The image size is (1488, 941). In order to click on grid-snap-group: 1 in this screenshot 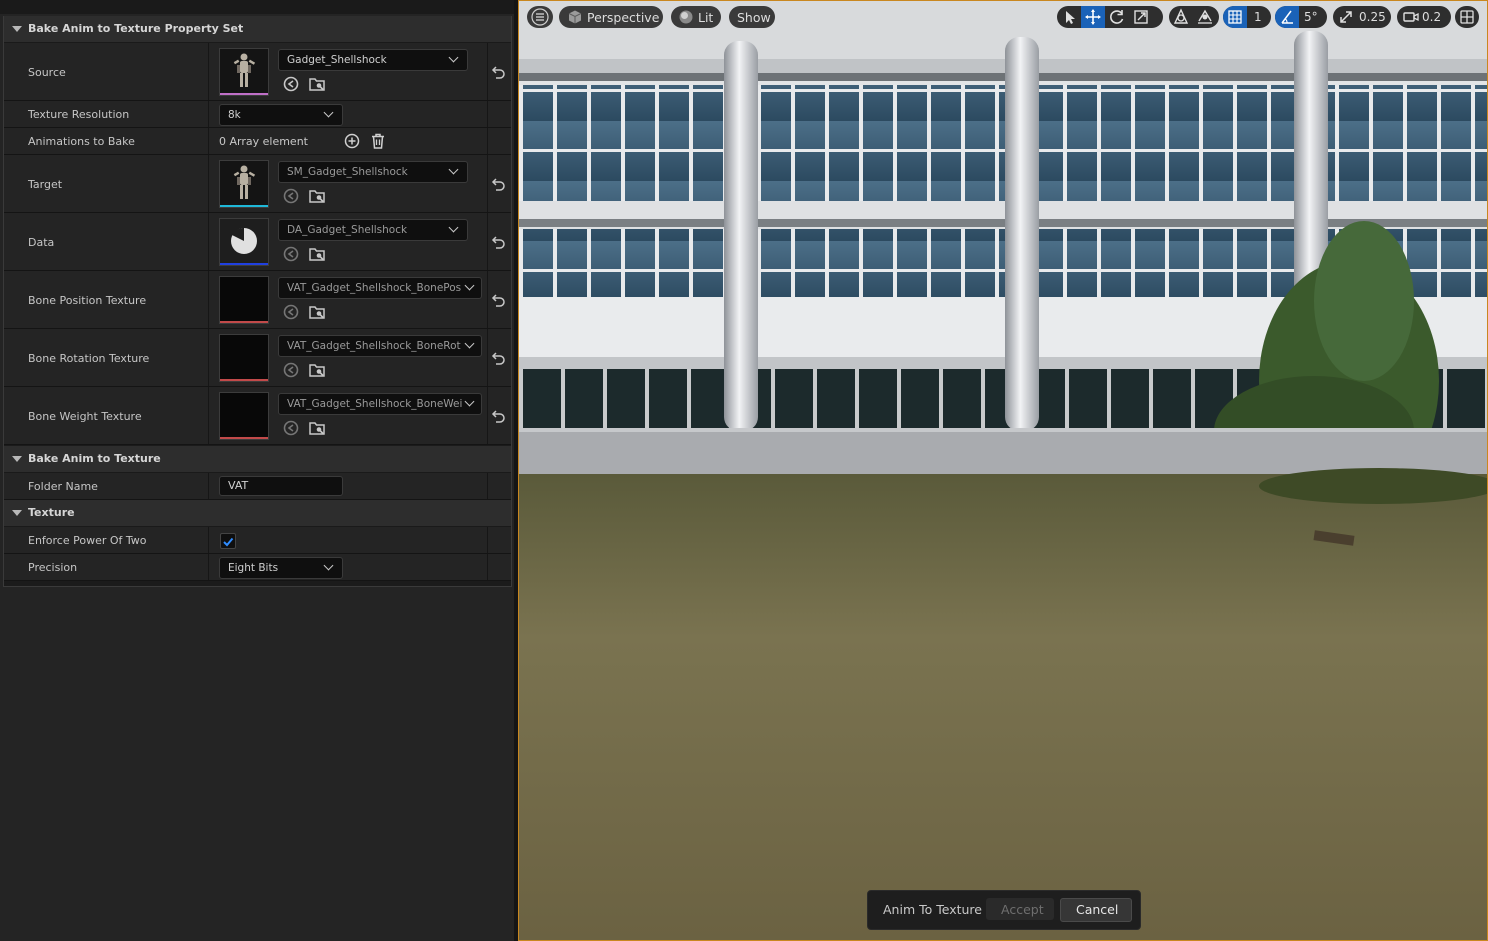, I will do `click(1247, 17)`.